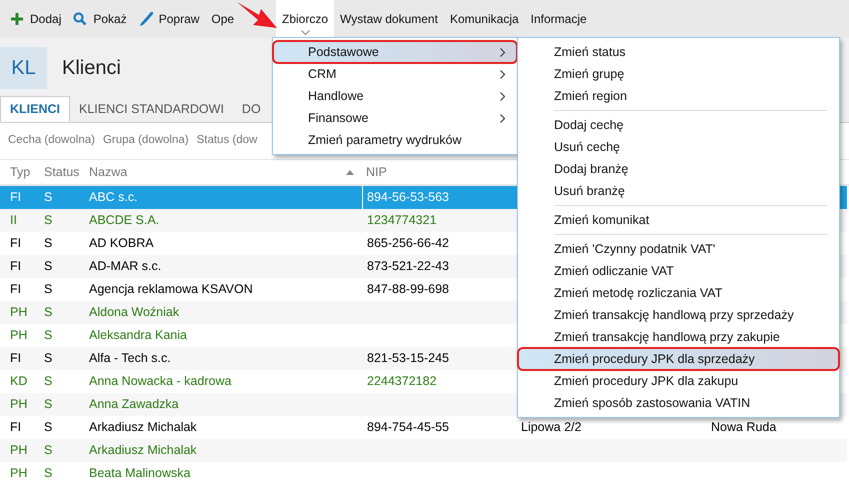 The image size is (849, 488). I want to click on table-cell: Anna Zawadzka, so click(222, 404).